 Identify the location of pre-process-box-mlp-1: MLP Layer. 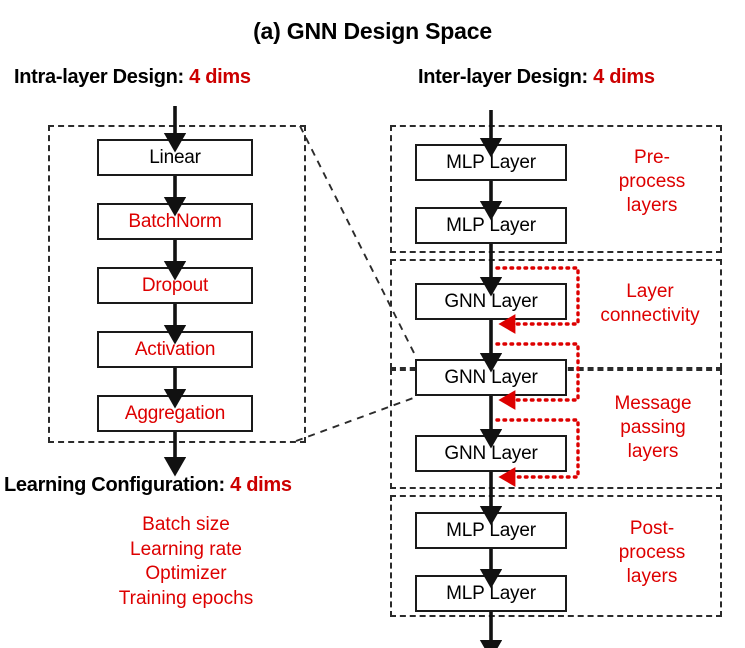
(491, 162).